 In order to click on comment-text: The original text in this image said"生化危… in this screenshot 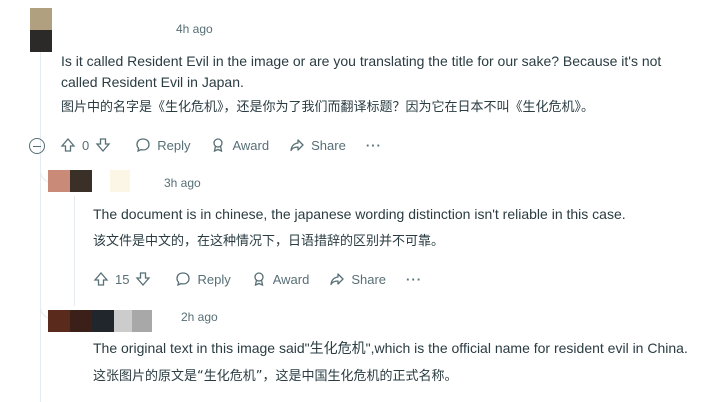, I will do `click(390, 348)`.